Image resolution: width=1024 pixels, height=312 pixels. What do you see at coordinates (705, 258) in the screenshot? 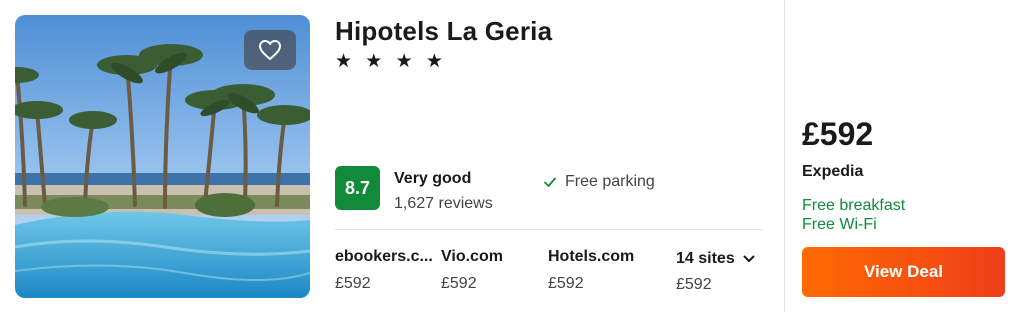
I see `more-sites-label: 14 sites` at bounding box center [705, 258].